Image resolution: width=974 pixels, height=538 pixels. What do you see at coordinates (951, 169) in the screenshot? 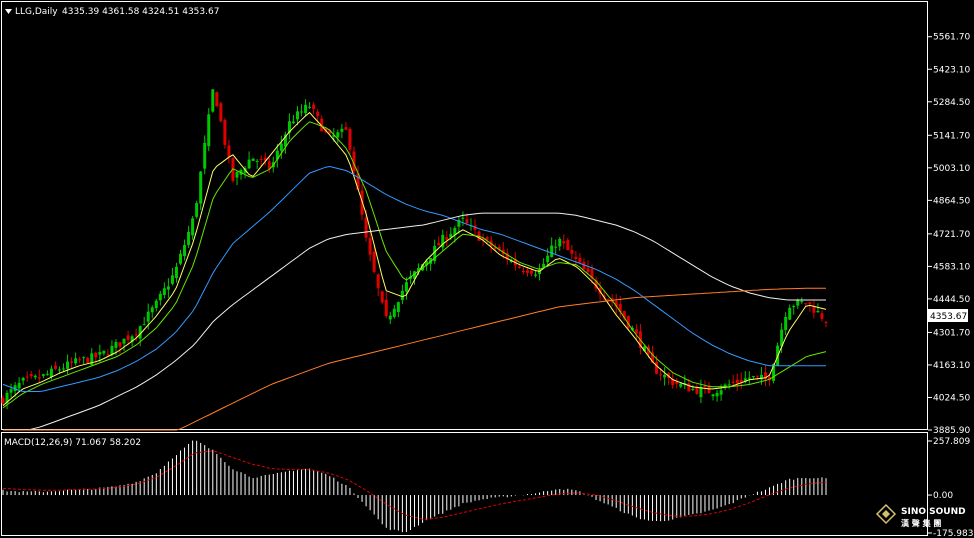
I see `price-tick-label: 5003.10` at bounding box center [951, 169].